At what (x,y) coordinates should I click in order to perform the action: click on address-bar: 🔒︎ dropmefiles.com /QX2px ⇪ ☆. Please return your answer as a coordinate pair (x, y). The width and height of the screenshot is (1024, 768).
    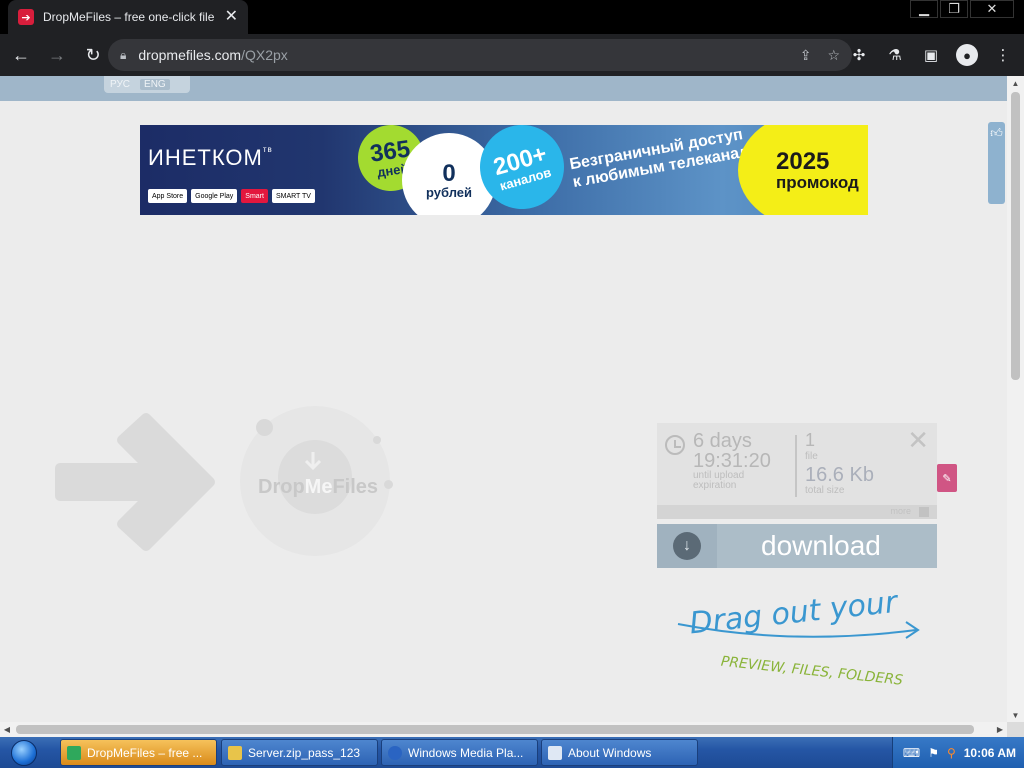
    Looking at the image, I should click on (480, 55).